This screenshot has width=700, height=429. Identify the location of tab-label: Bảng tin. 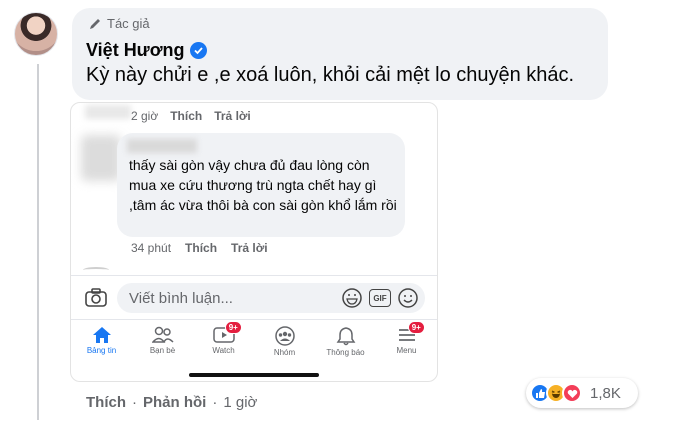
(101, 350).